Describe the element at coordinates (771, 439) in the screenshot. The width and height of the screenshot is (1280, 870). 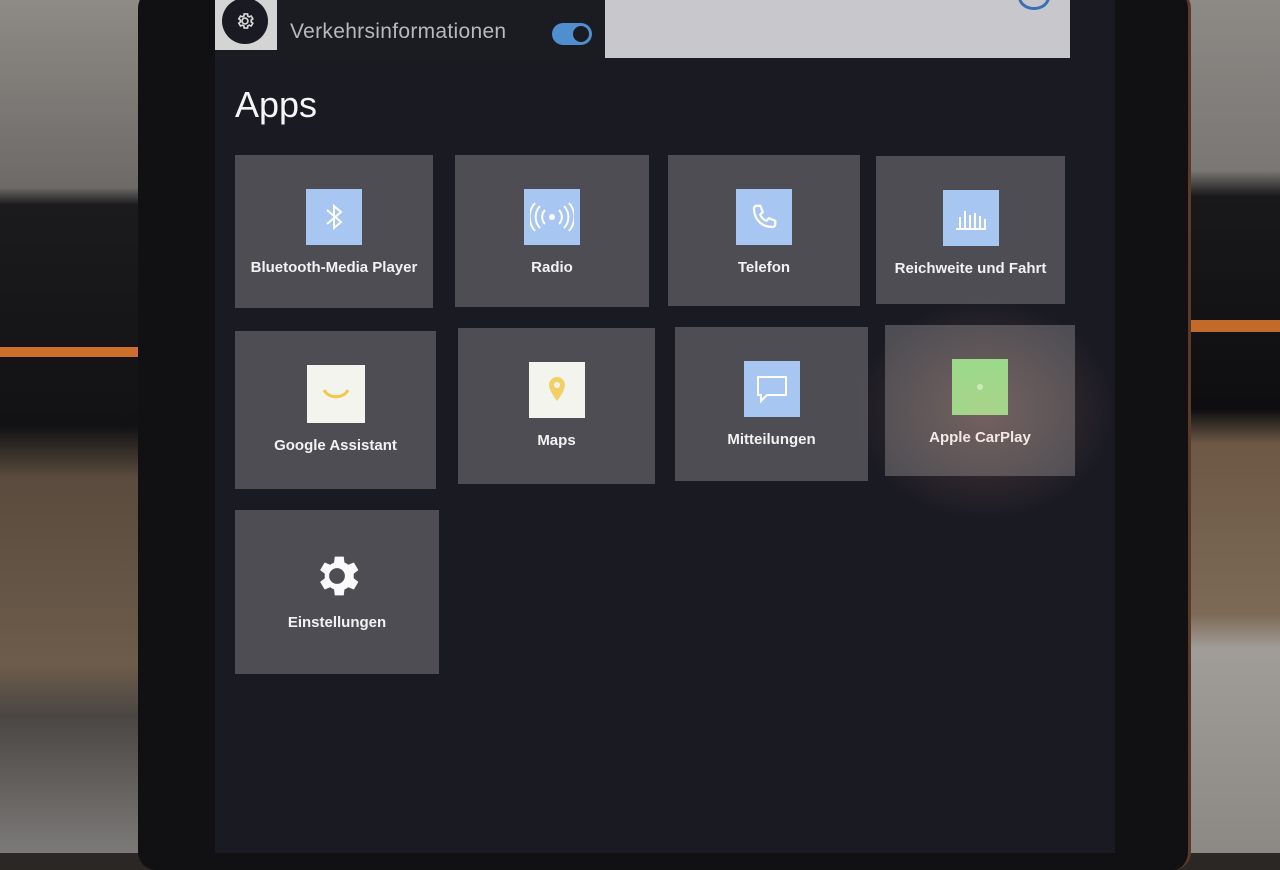
I see `app-tile-label: Mitteilungen` at that location.